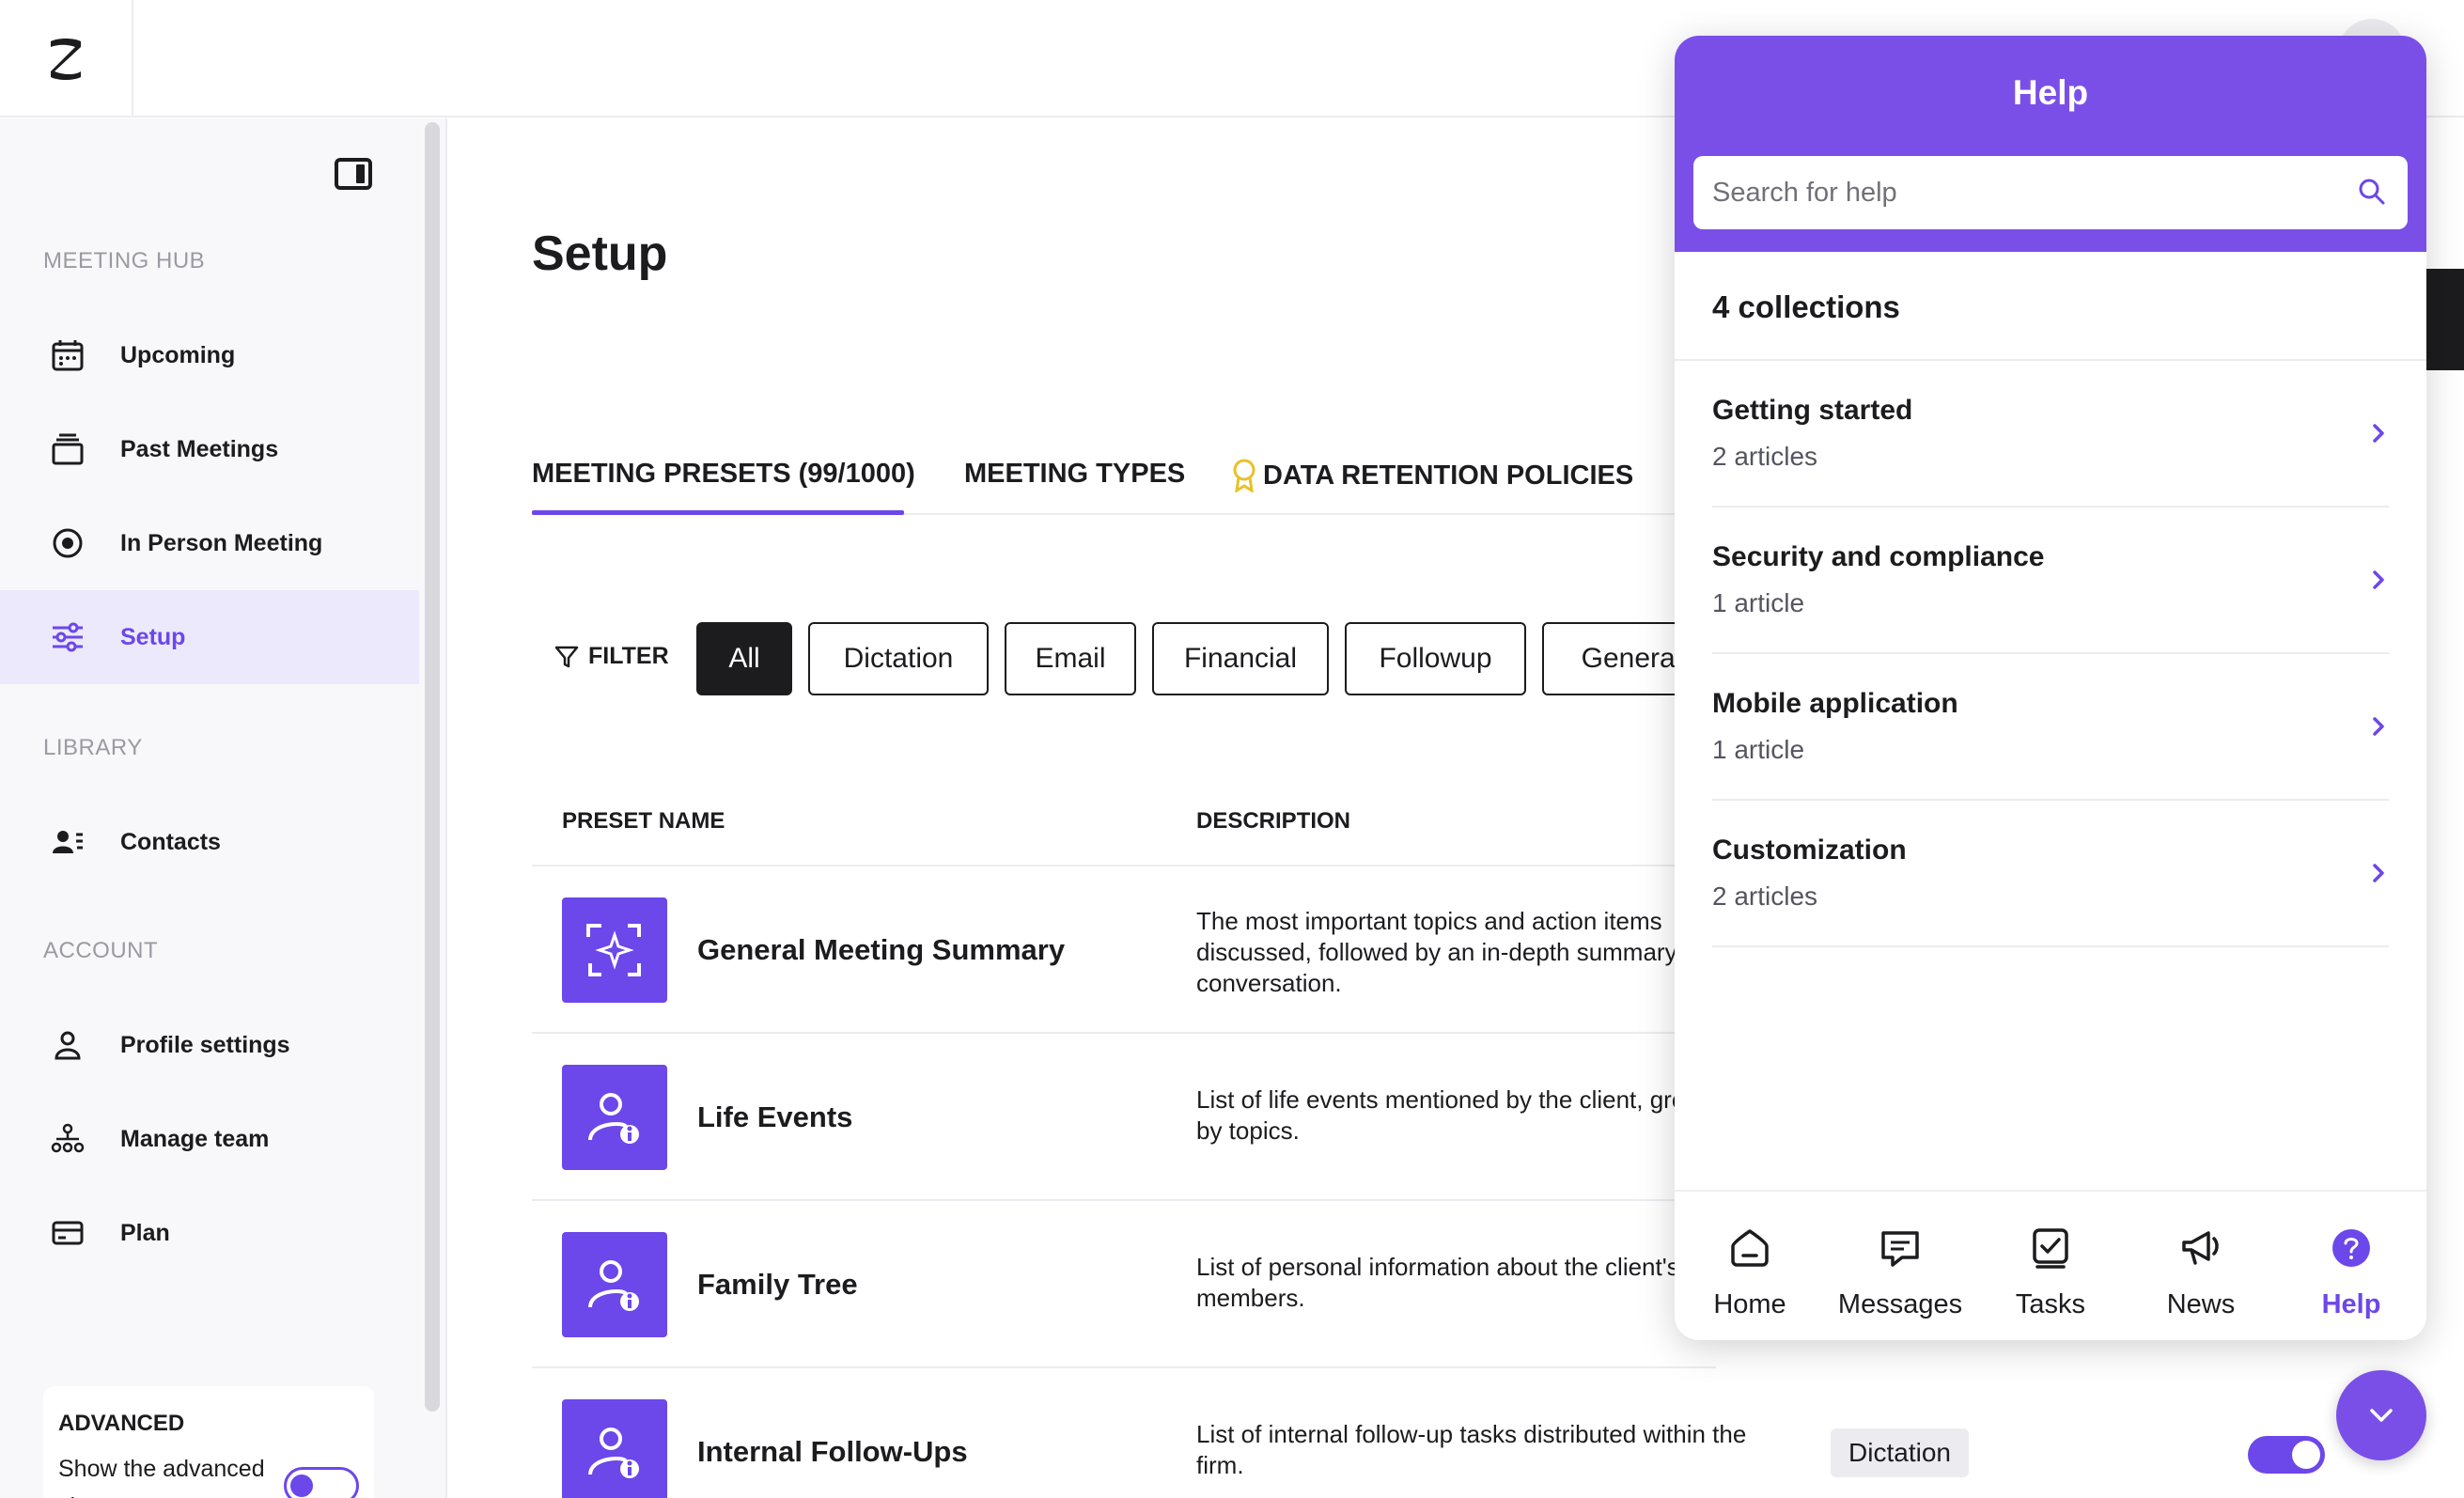 The height and width of the screenshot is (1498, 2464). I want to click on footer-tab-help: Help, so click(2351, 1266).